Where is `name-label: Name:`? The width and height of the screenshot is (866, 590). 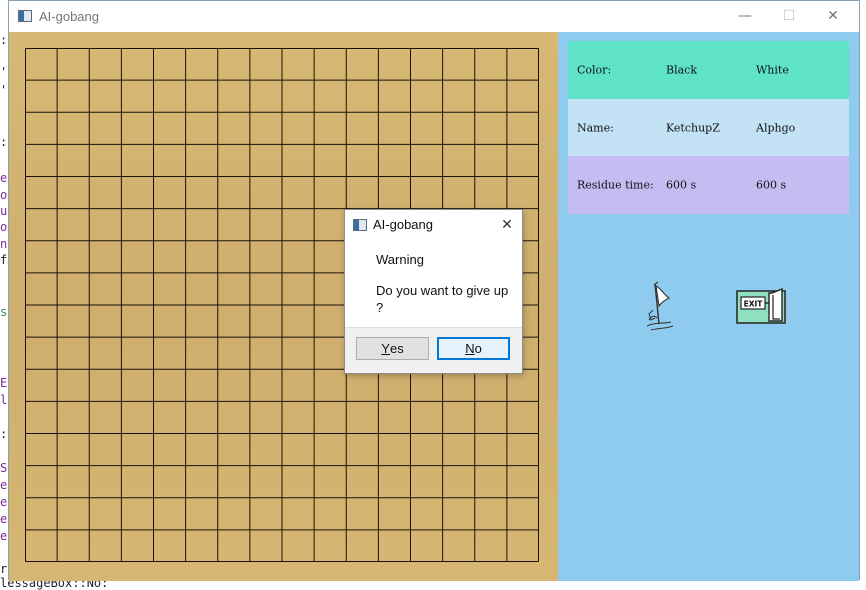 name-label: Name: is located at coordinates (595, 128).